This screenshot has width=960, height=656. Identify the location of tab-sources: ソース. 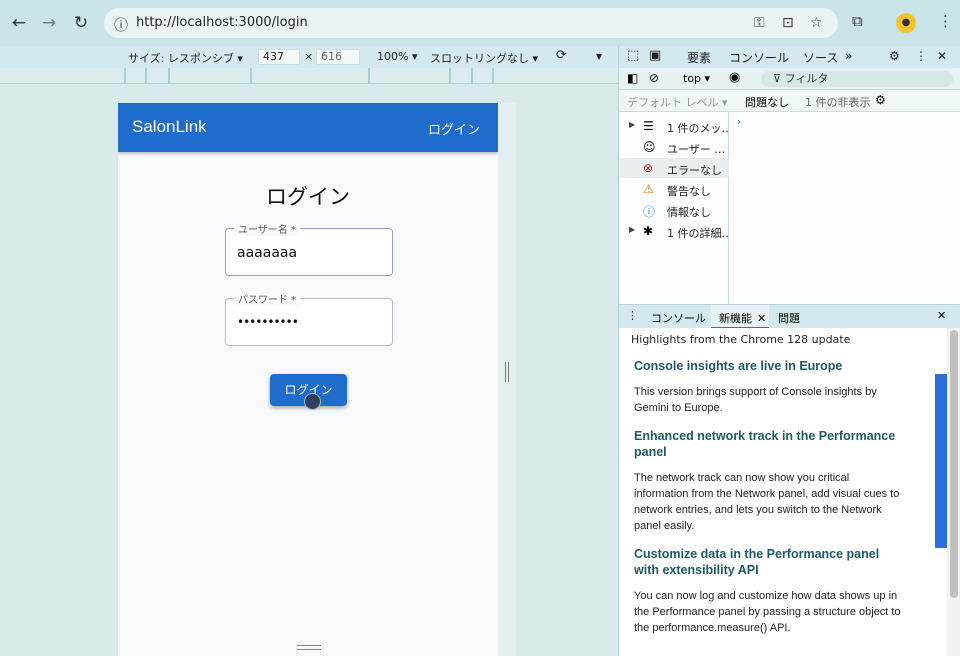
(820, 57).